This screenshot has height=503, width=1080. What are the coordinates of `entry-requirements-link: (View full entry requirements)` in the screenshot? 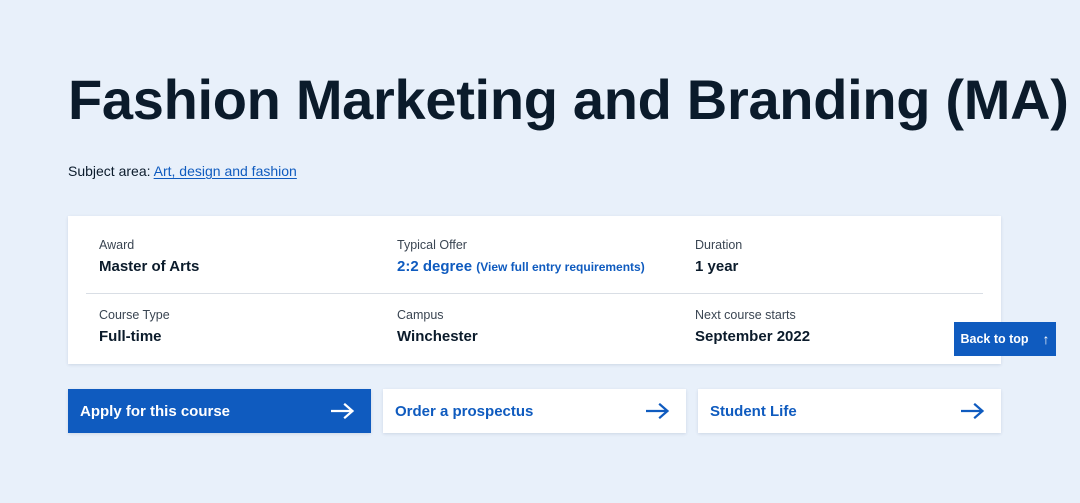 It's located at (560, 267).